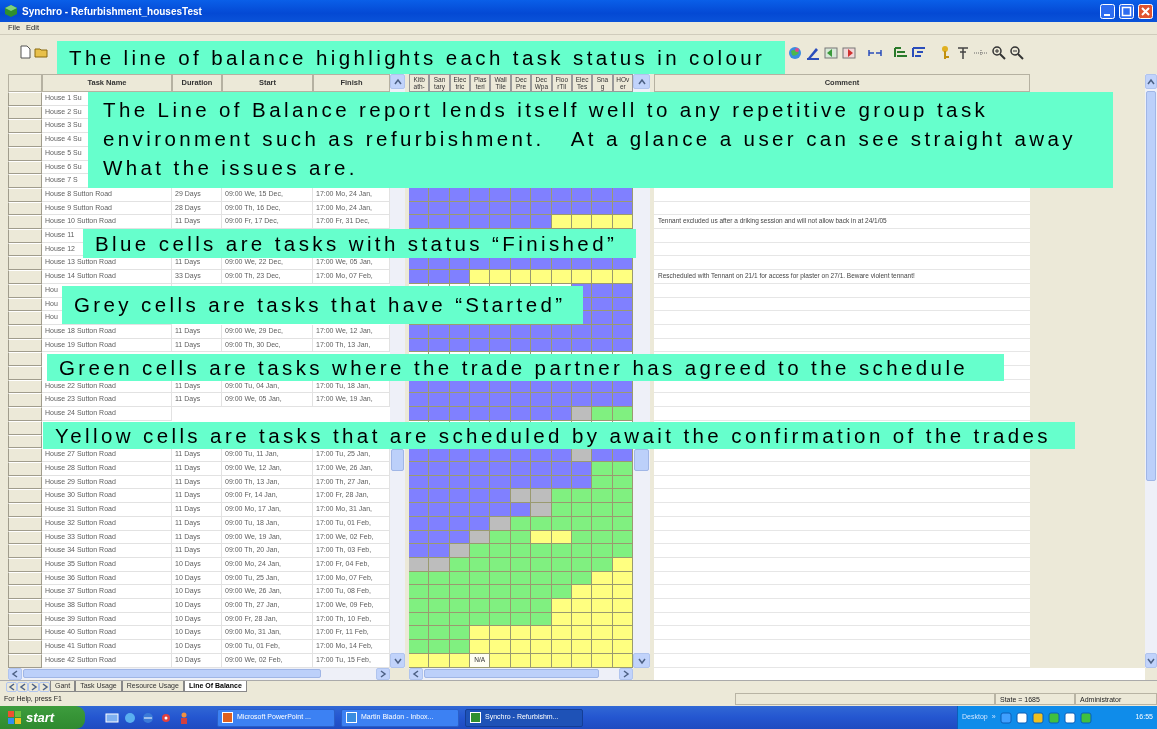  I want to click on callout: Yellow cells are tasks that are scheduled by await the confirmation of the trades, so click(559, 435).